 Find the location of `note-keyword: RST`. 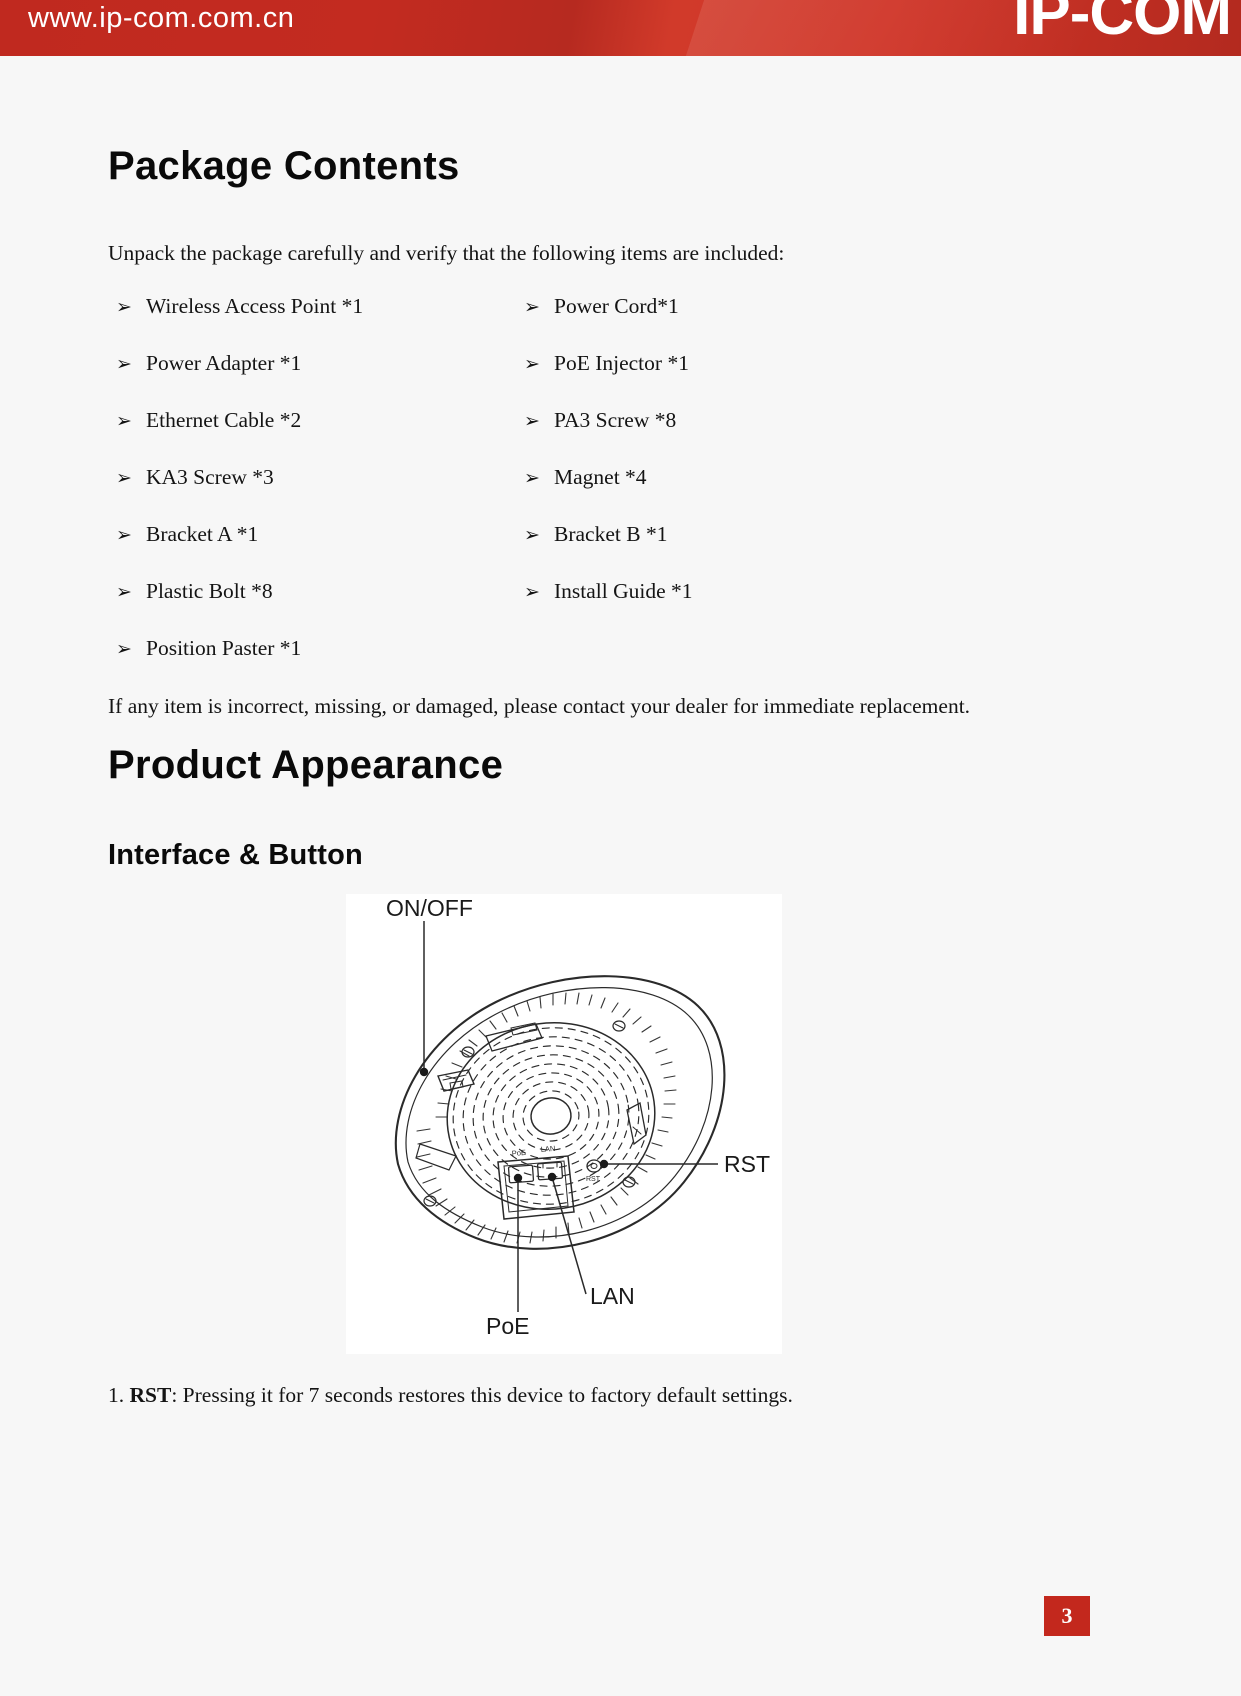

note-keyword: RST is located at coordinates (150, 1395).